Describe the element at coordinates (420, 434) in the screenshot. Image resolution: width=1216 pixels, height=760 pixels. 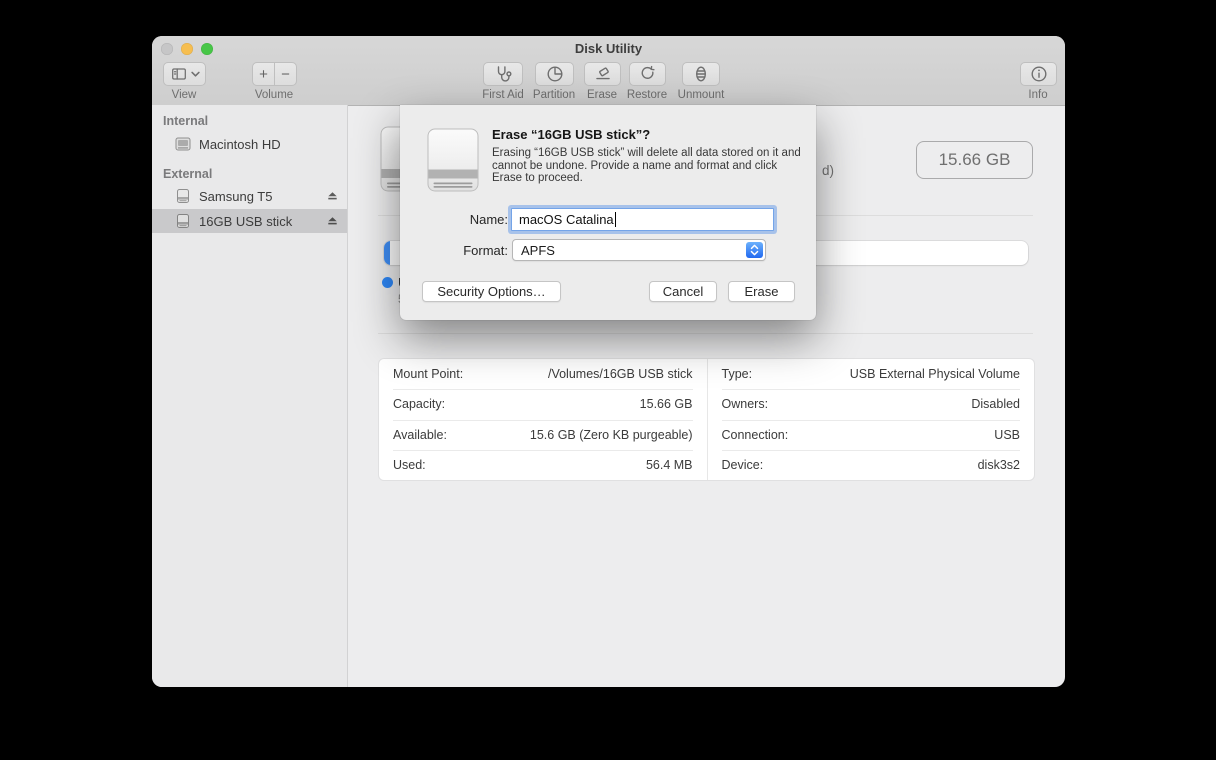
I see `row-label: Available:` at that location.